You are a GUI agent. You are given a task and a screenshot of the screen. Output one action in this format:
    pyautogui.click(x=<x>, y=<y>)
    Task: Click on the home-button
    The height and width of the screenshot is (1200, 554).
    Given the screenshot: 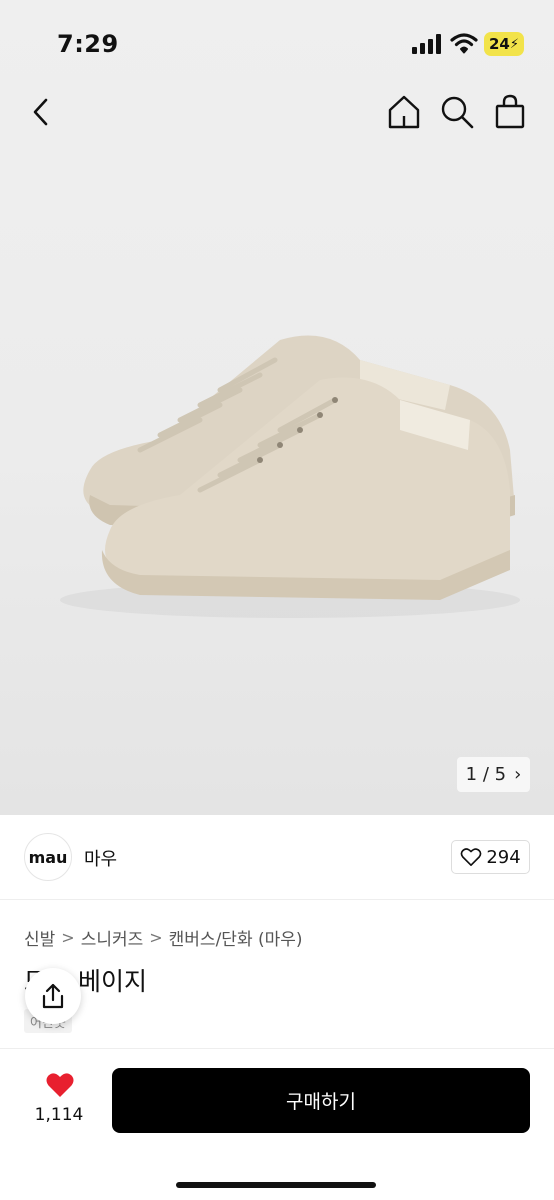 What is the action you would take?
    pyautogui.click(x=404, y=112)
    